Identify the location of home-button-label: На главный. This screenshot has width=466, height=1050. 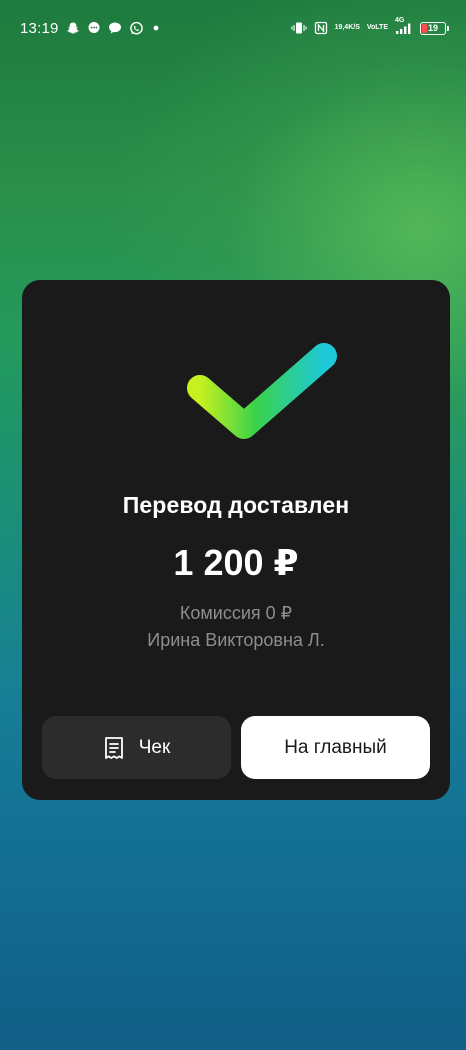
(335, 747).